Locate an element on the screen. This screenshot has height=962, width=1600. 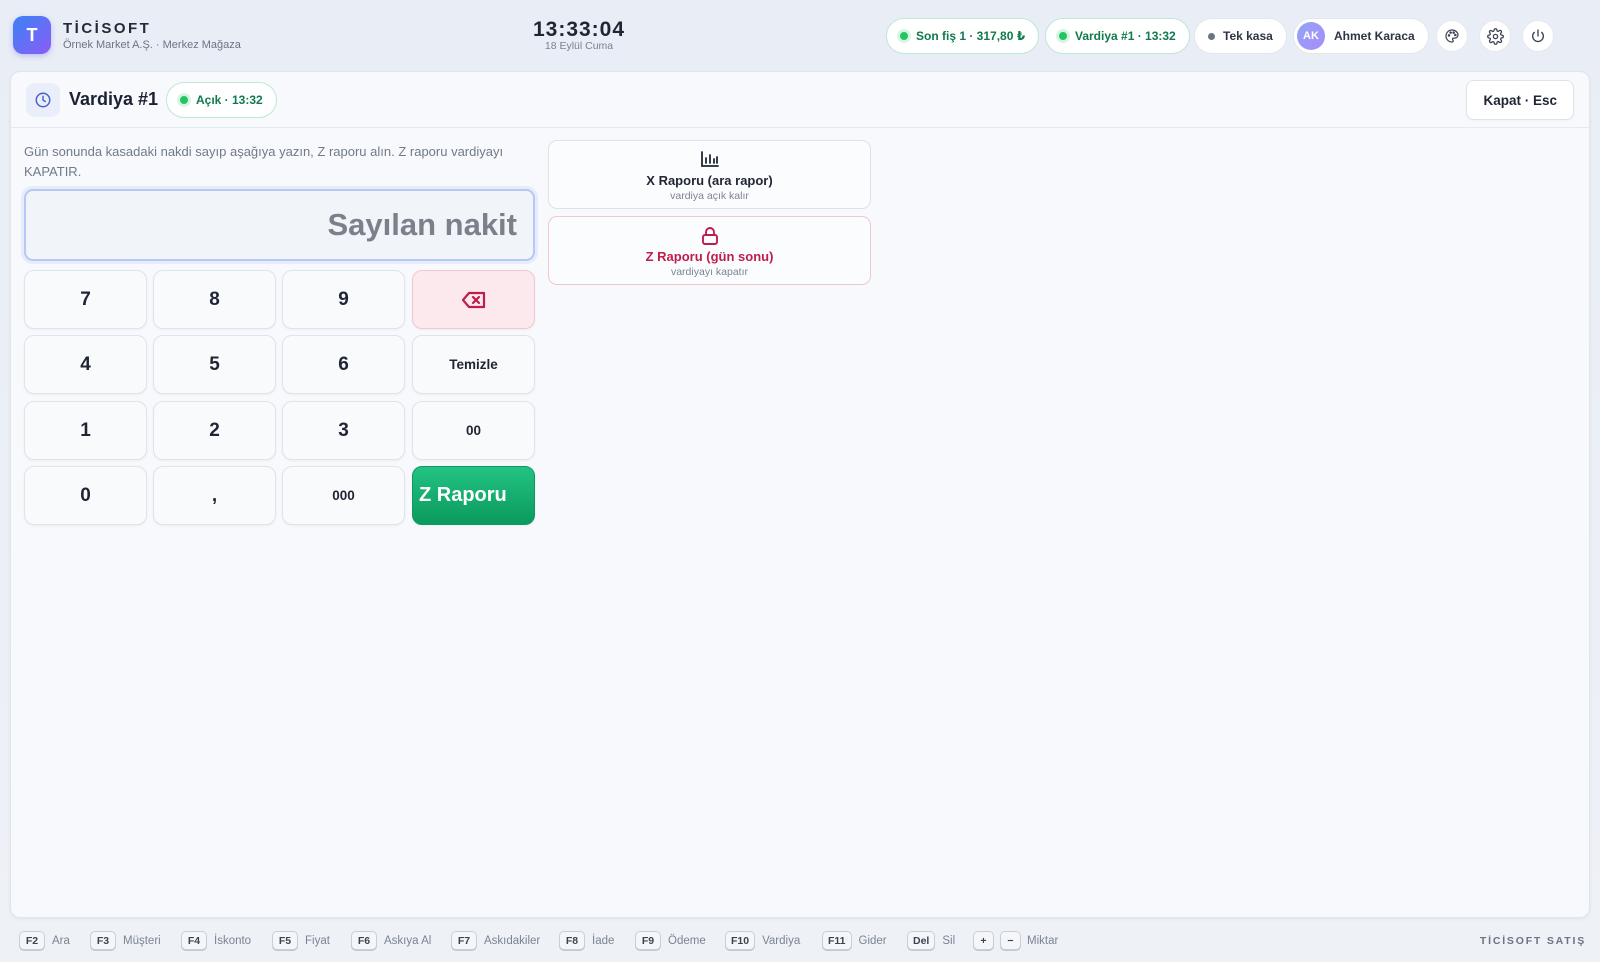
shortcut-f3: F3 Müşteri is located at coordinates (125, 940).